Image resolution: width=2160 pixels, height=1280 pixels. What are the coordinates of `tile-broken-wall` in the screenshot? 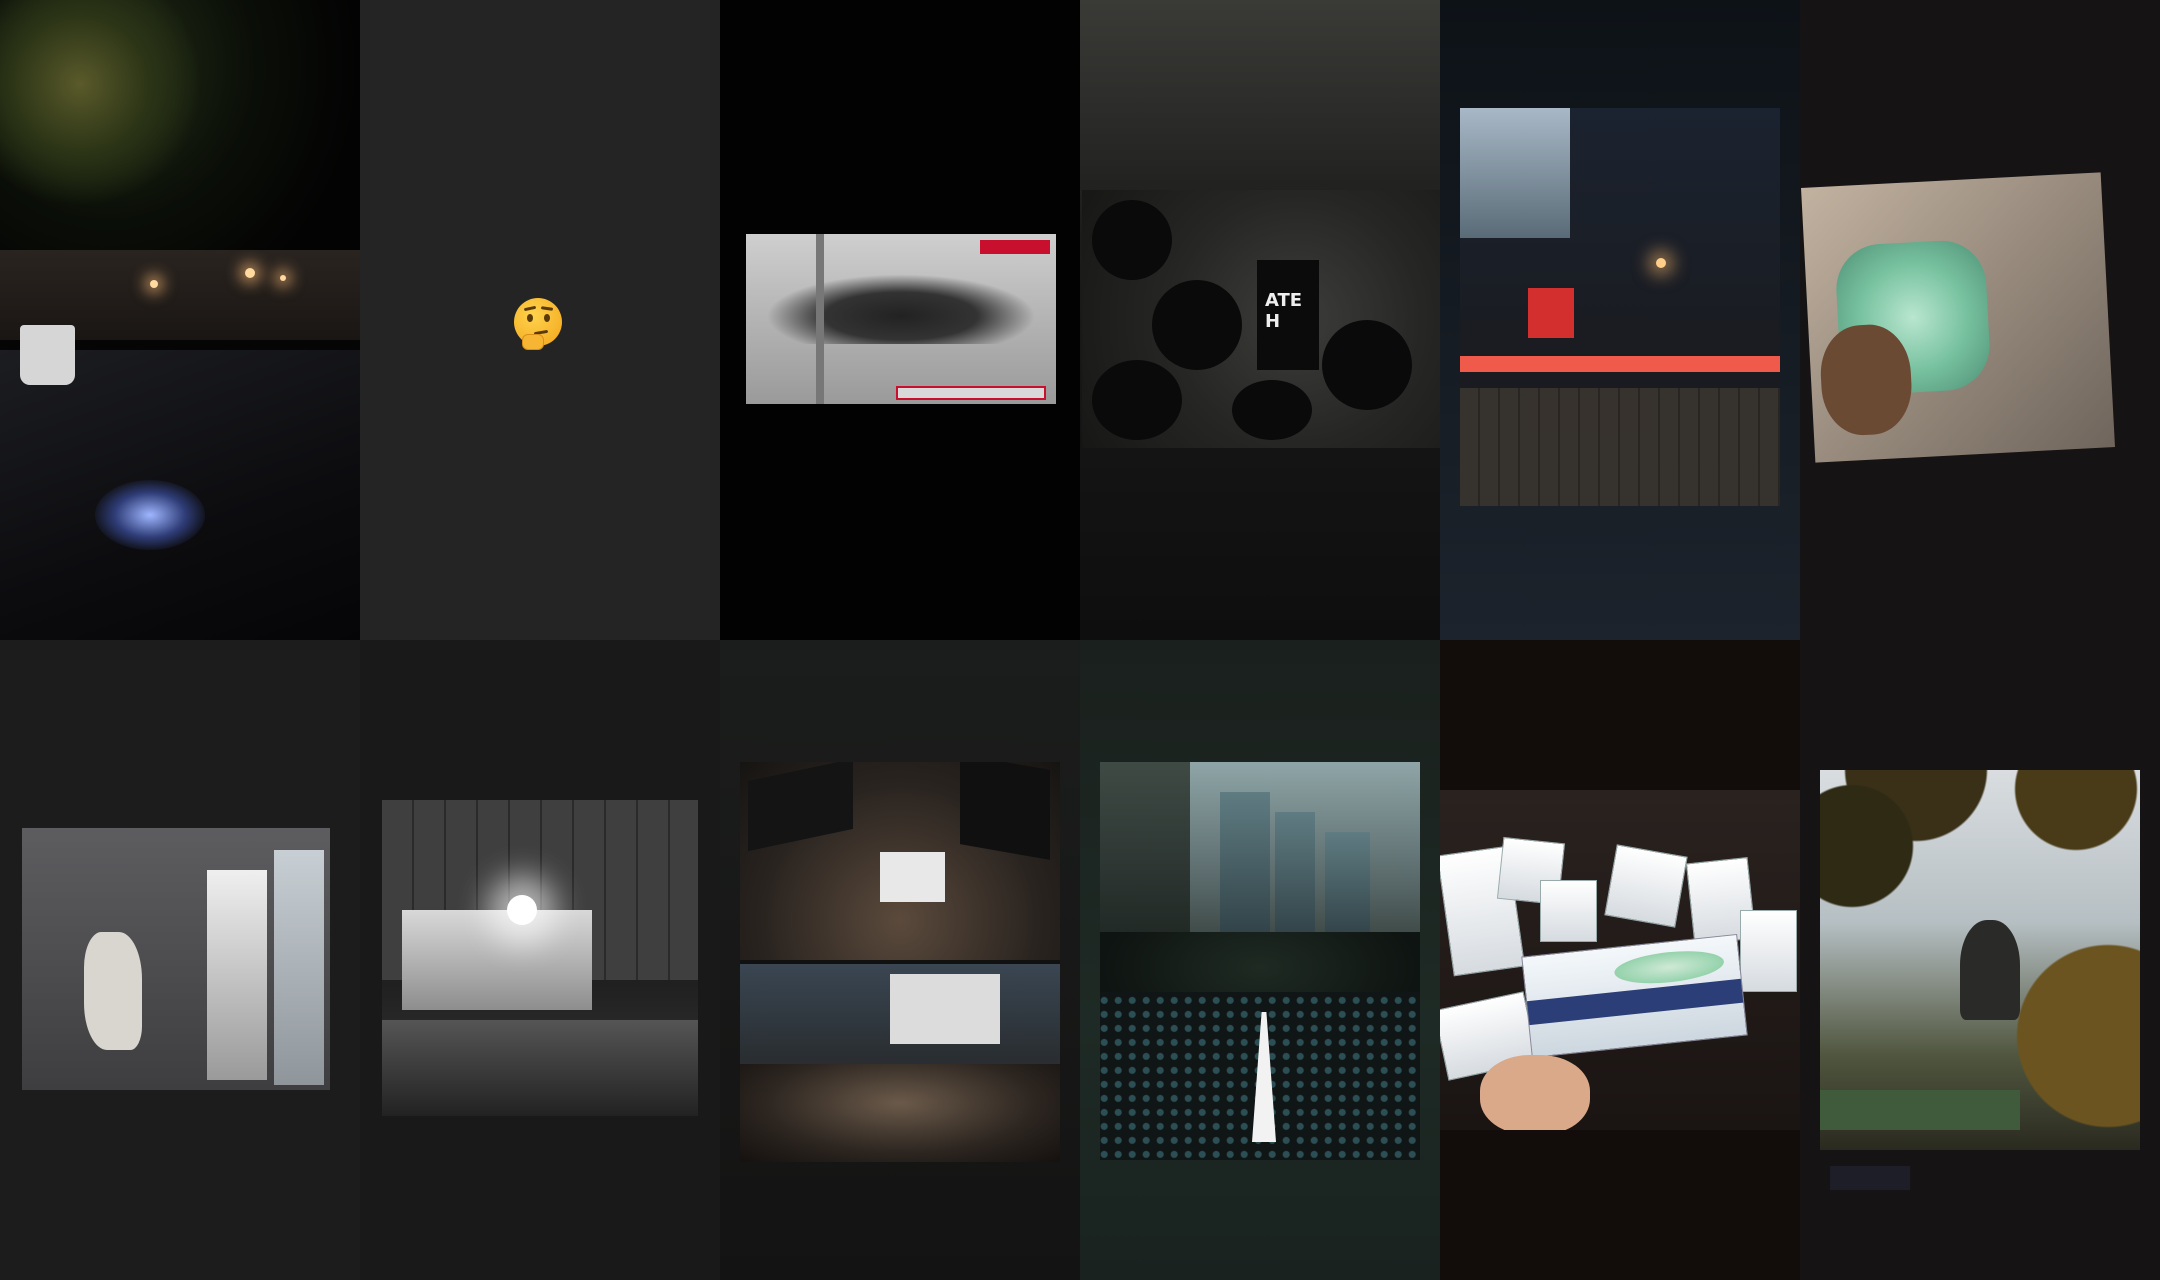 It's located at (180, 960).